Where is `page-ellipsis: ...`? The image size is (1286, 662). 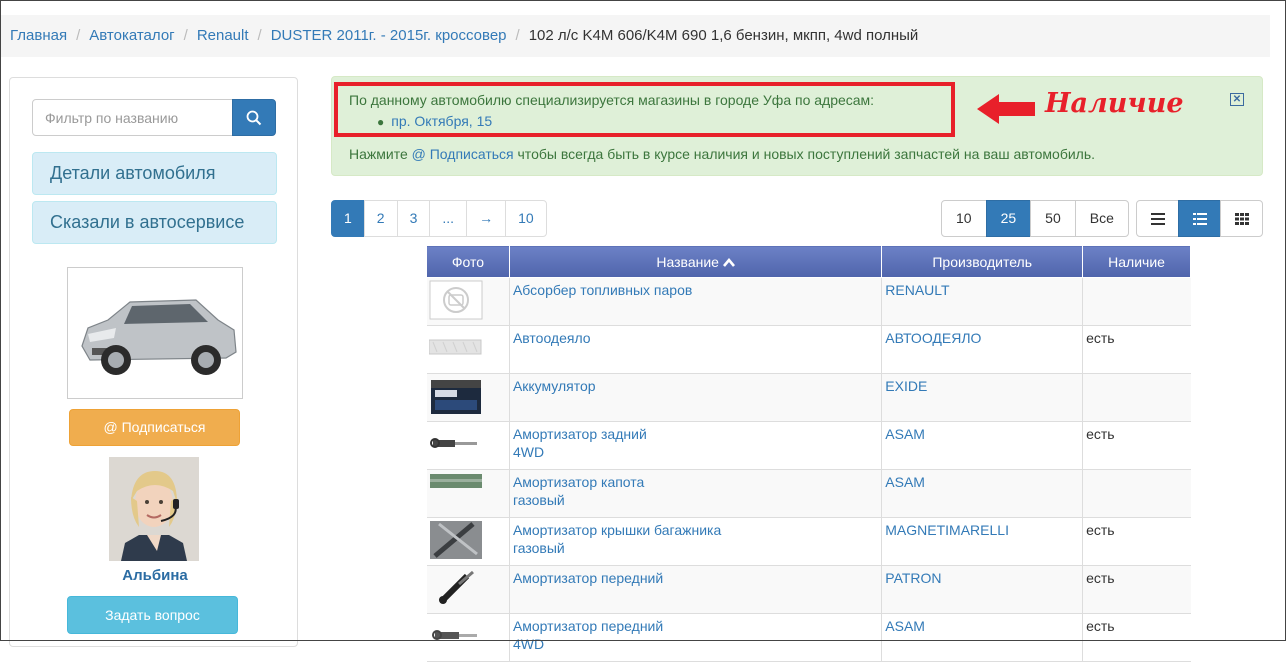 page-ellipsis: ... is located at coordinates (448, 218).